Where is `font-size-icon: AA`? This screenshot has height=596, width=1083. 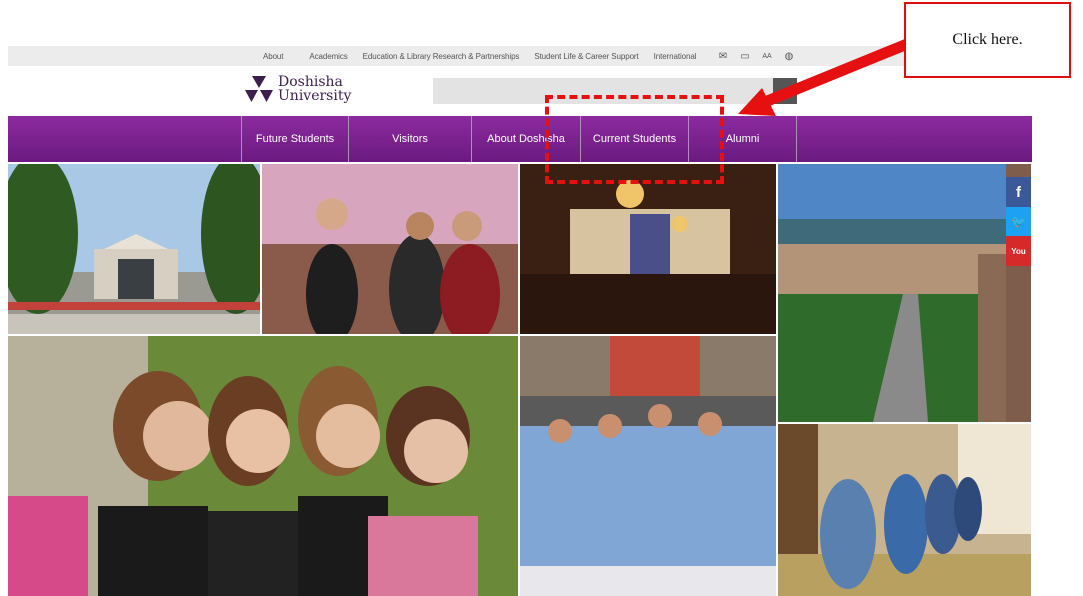
font-size-icon: AA is located at coordinates (767, 56).